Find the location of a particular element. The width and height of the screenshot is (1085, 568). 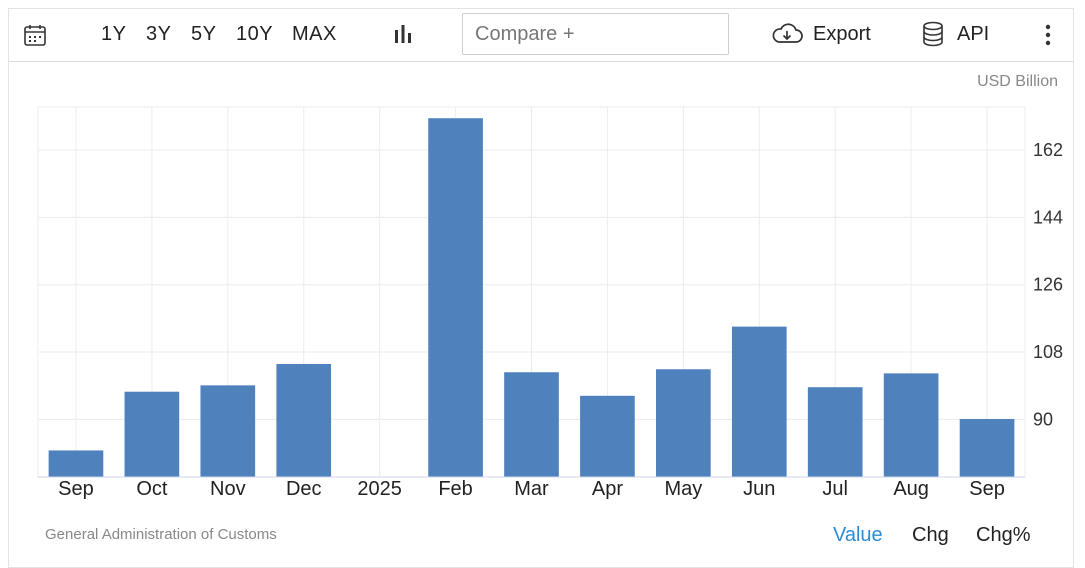

tab-chg: Chg is located at coordinates (930, 535).